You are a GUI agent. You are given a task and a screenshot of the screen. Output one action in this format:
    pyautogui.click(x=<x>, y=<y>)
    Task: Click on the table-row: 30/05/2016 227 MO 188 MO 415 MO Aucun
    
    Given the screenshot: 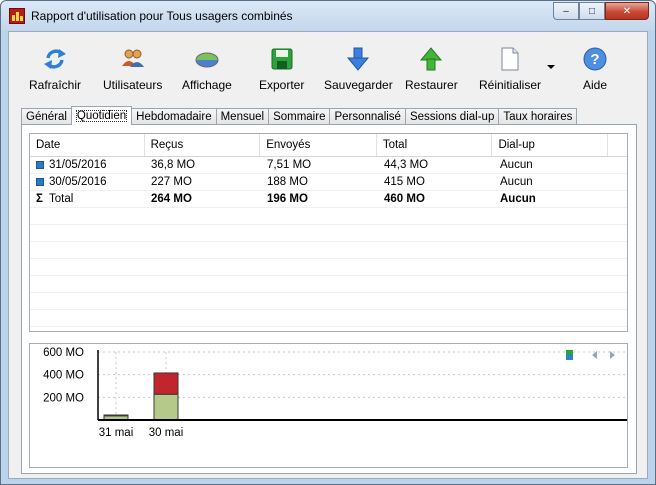 What is the action you would take?
    pyautogui.click(x=328, y=182)
    